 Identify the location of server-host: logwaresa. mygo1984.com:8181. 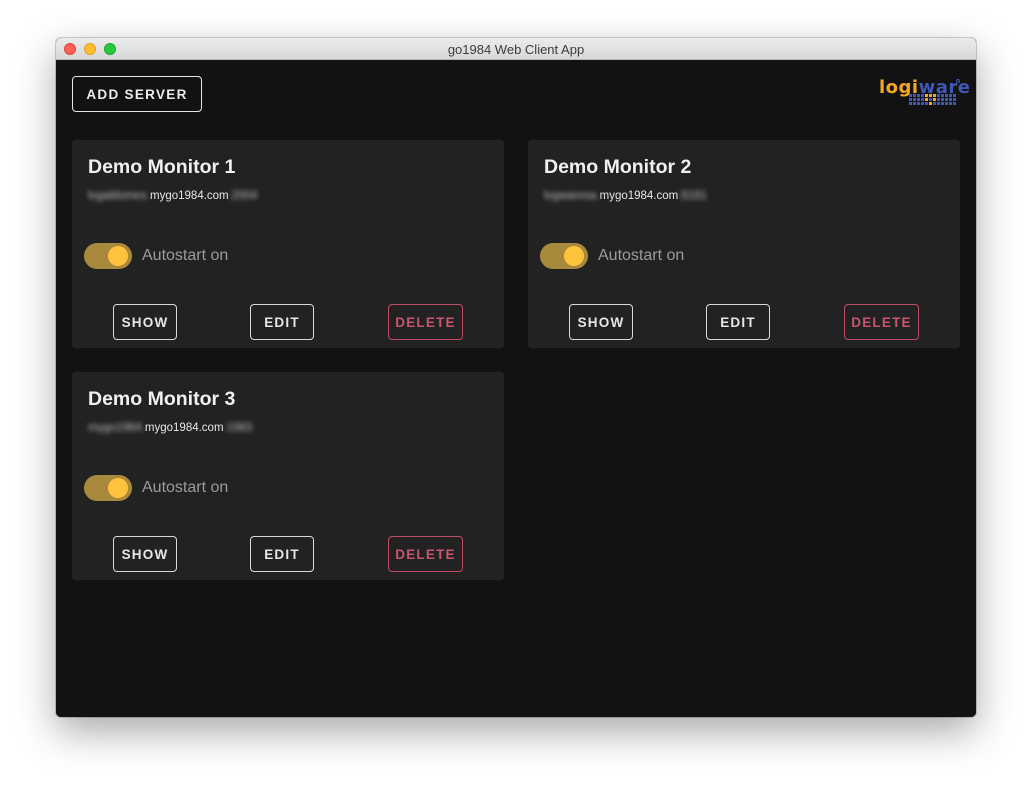
(625, 196).